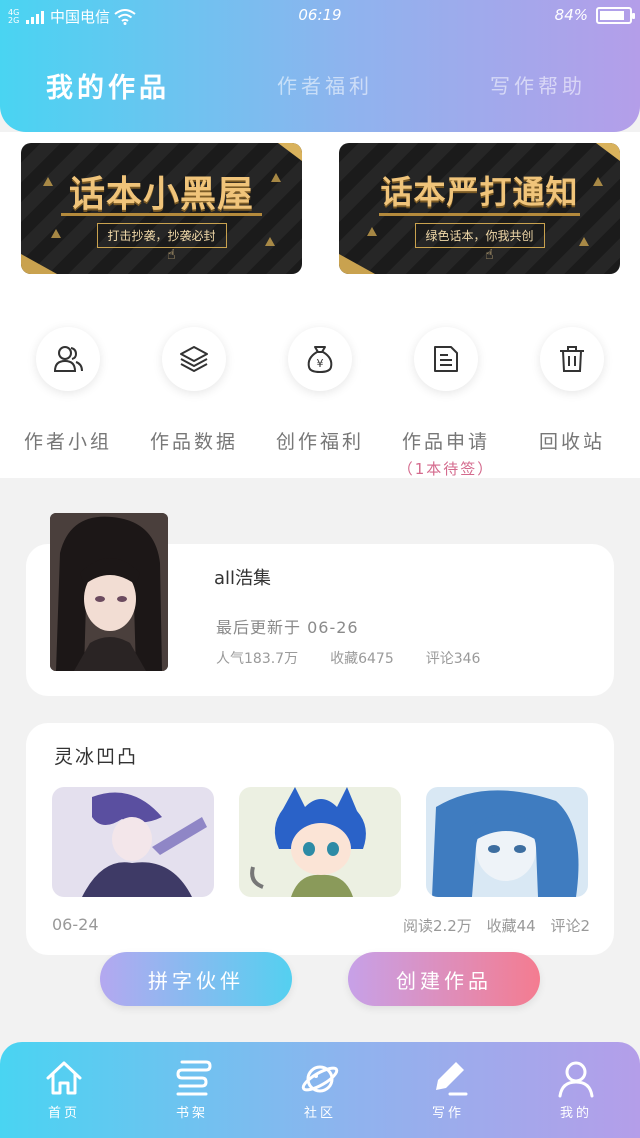 The width and height of the screenshot is (640, 1138). What do you see at coordinates (194, 359) in the screenshot?
I see `layers-icon` at bounding box center [194, 359].